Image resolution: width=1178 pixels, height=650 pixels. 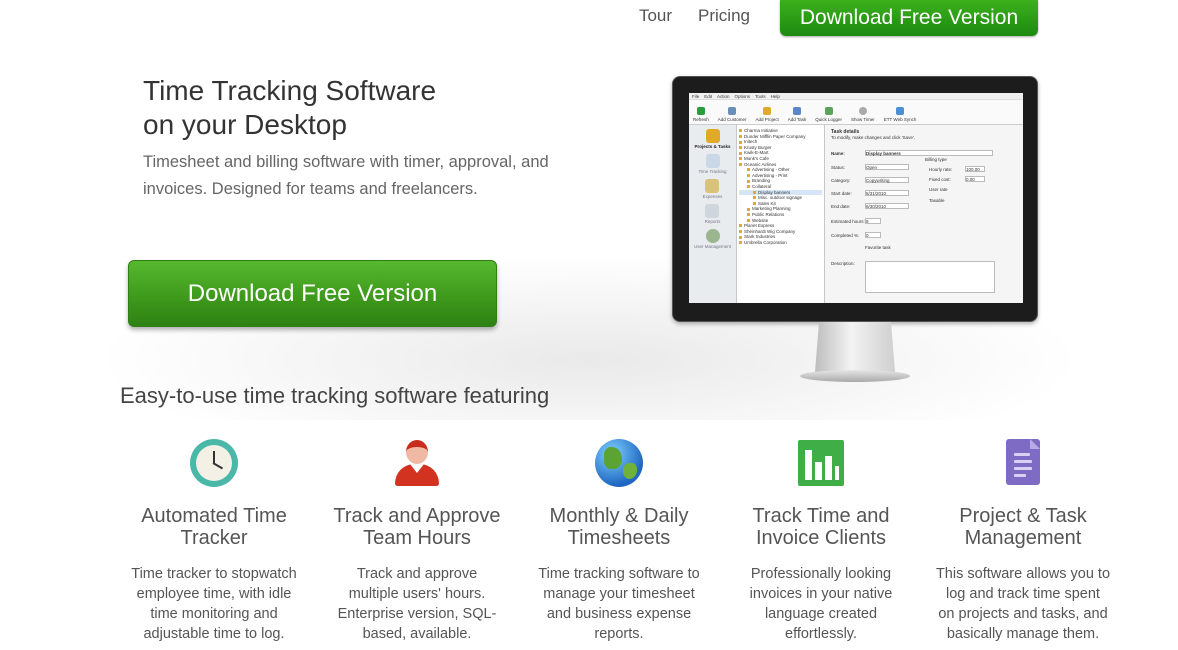 I want to click on completed-label: Completed %:, so click(x=845, y=235).